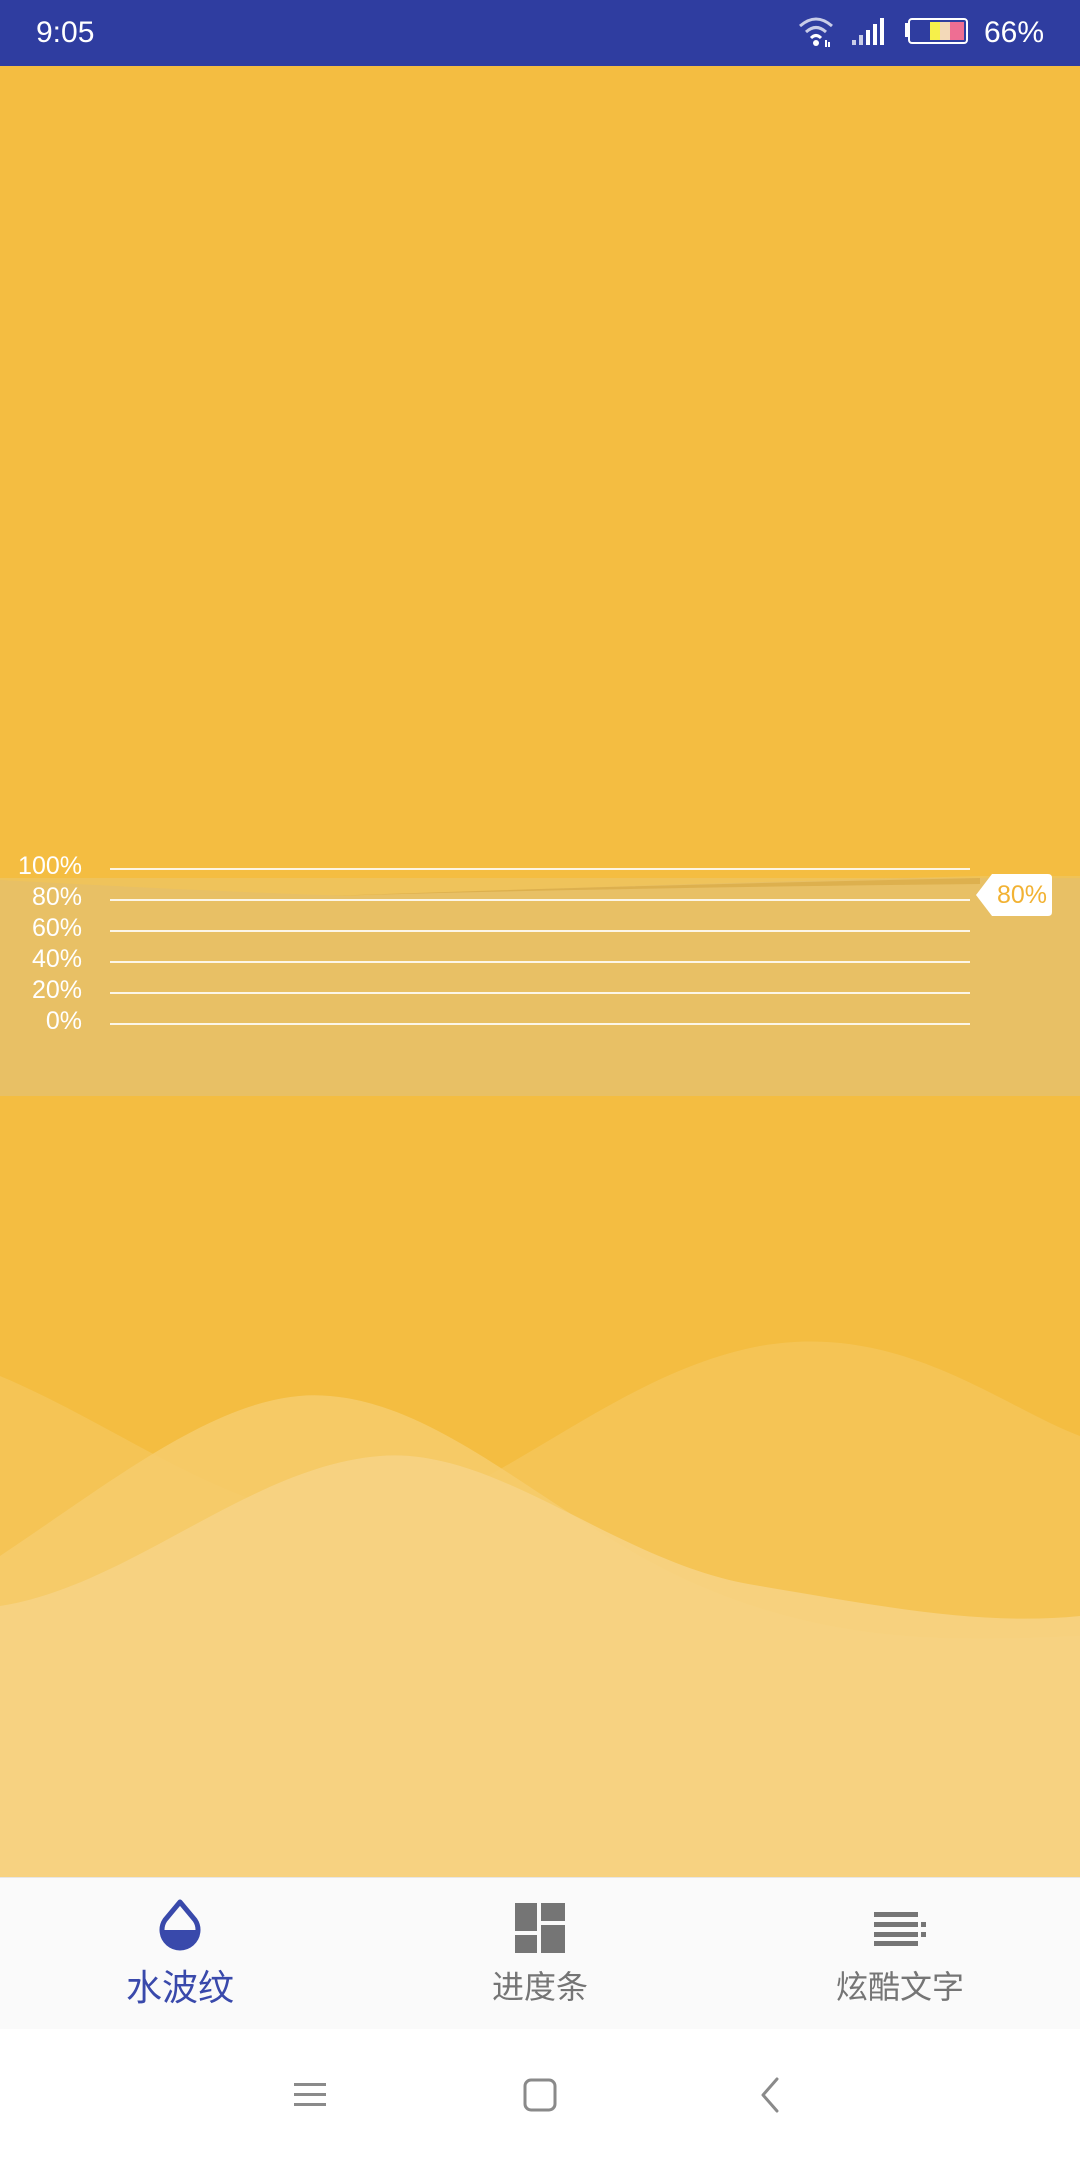  What do you see at coordinates (770, 2095) in the screenshot?
I see `back-icon` at bounding box center [770, 2095].